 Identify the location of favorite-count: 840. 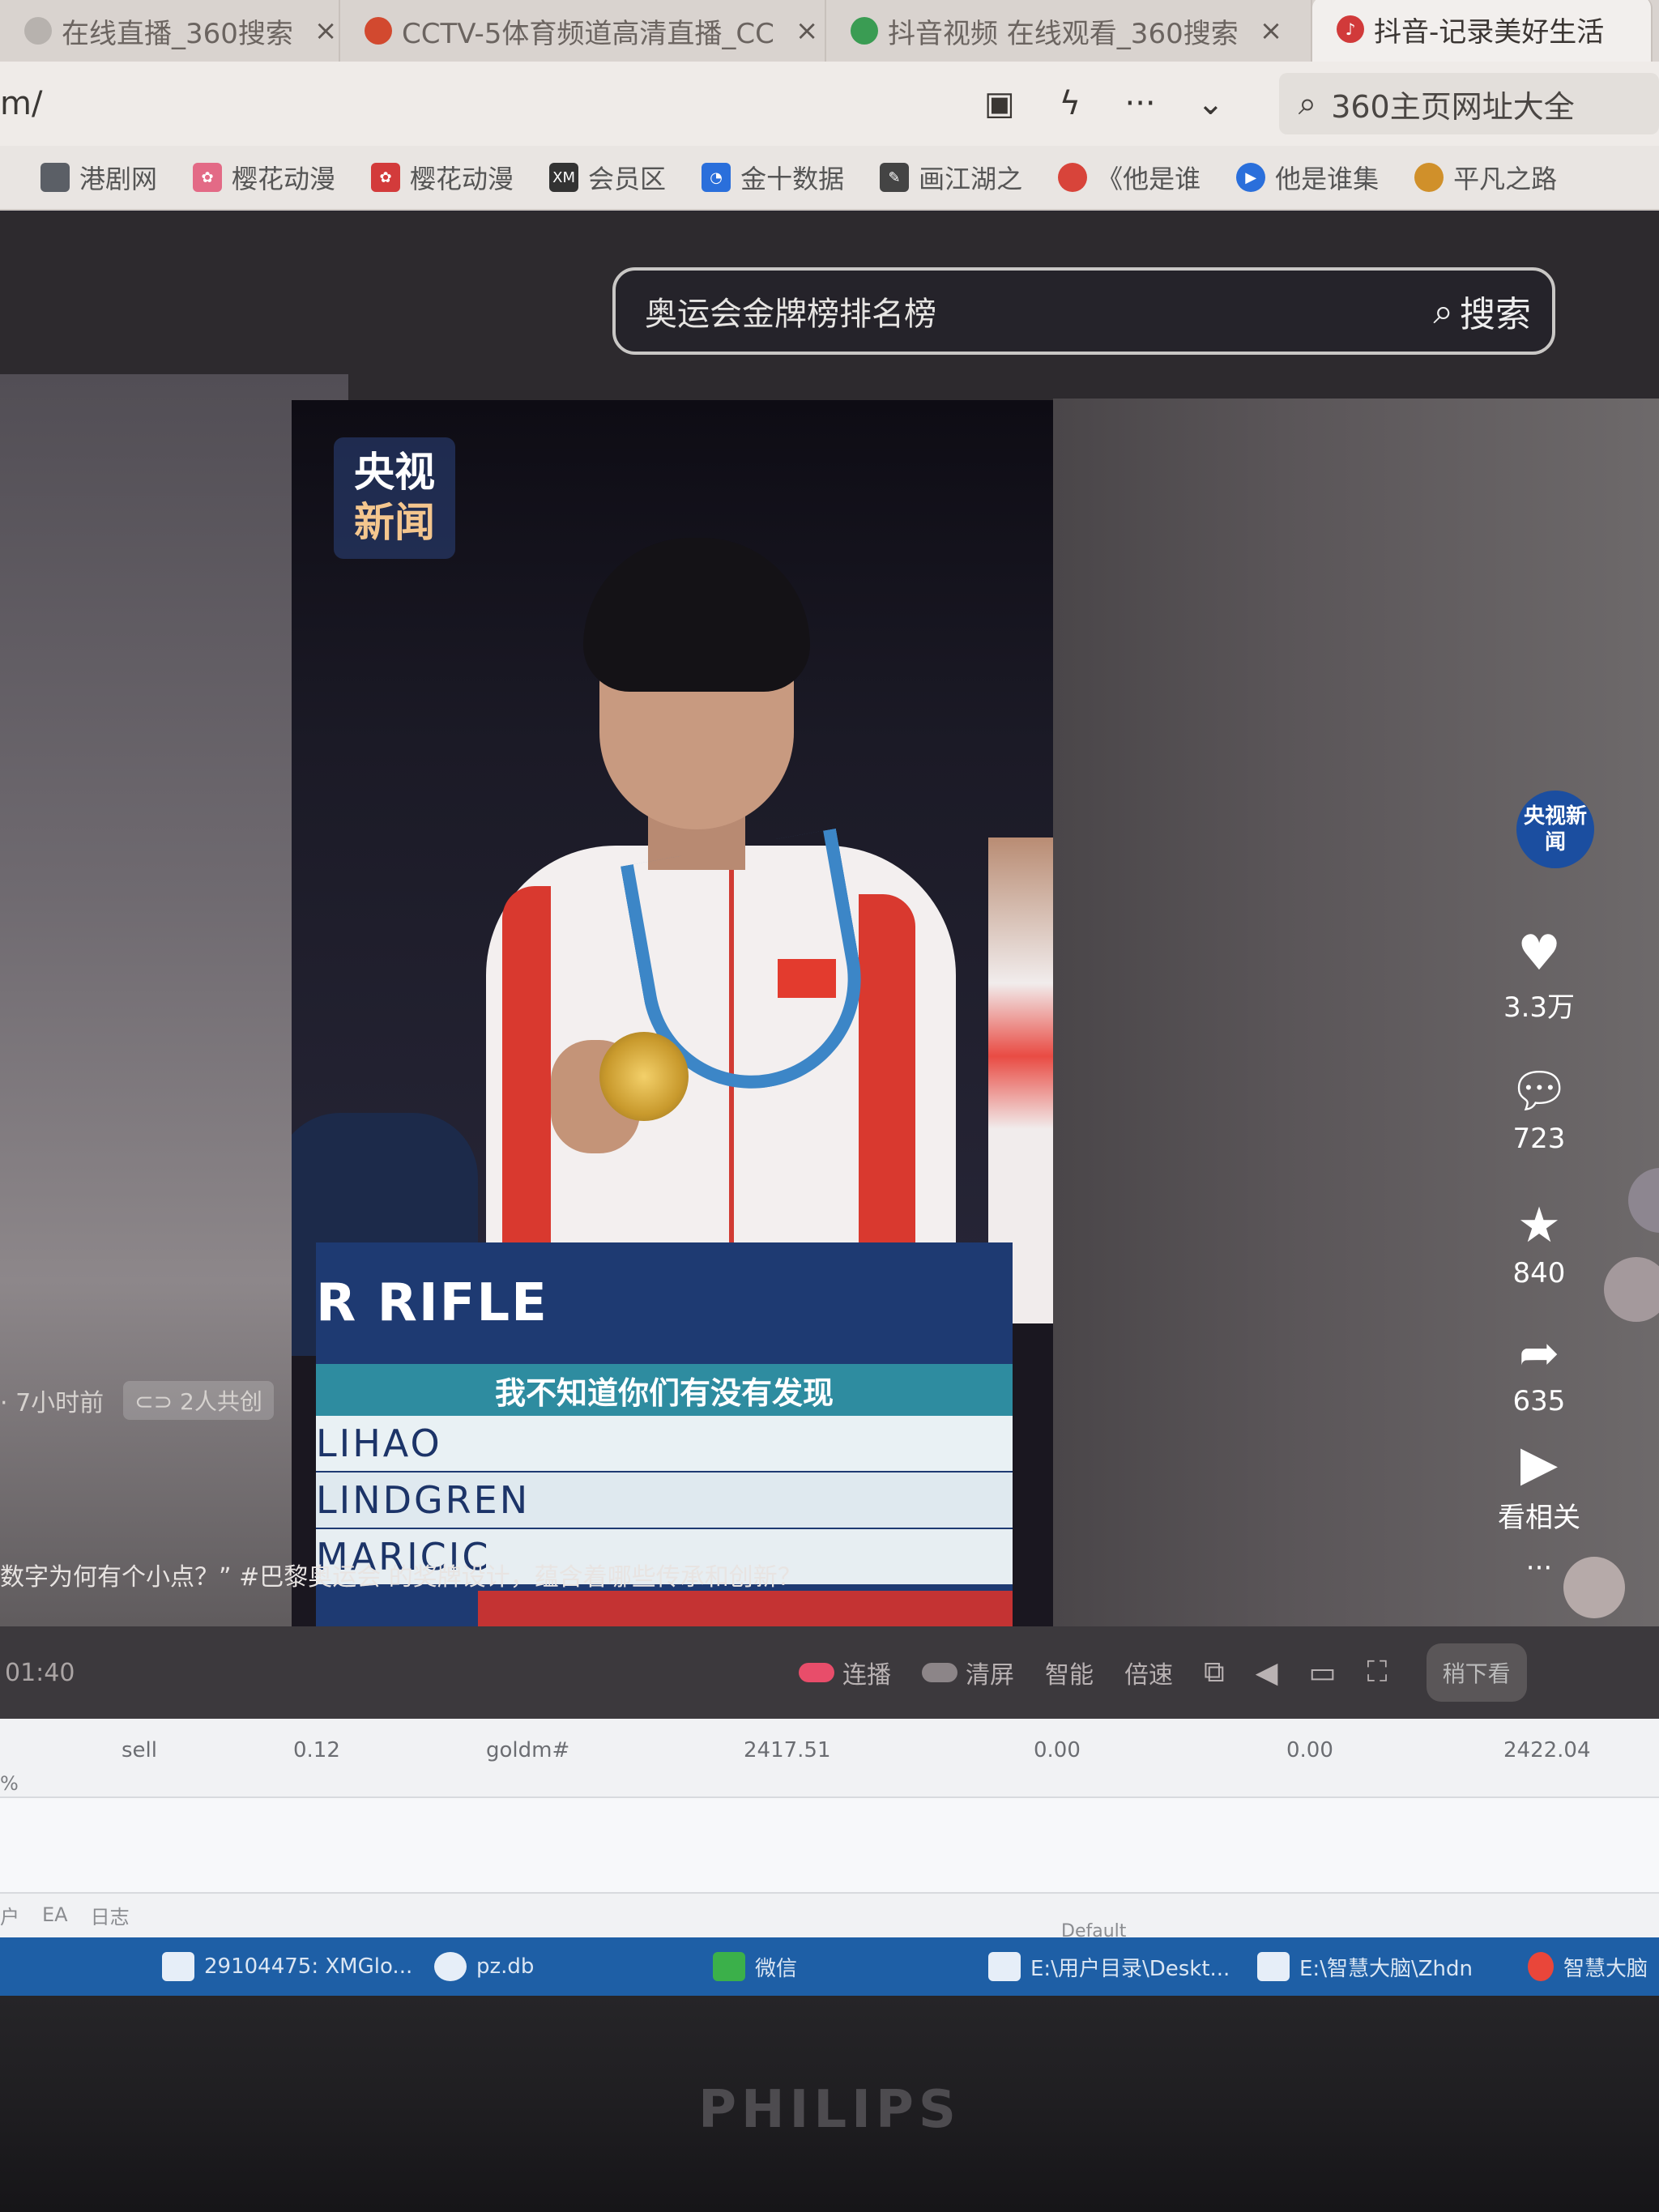
(1539, 1273).